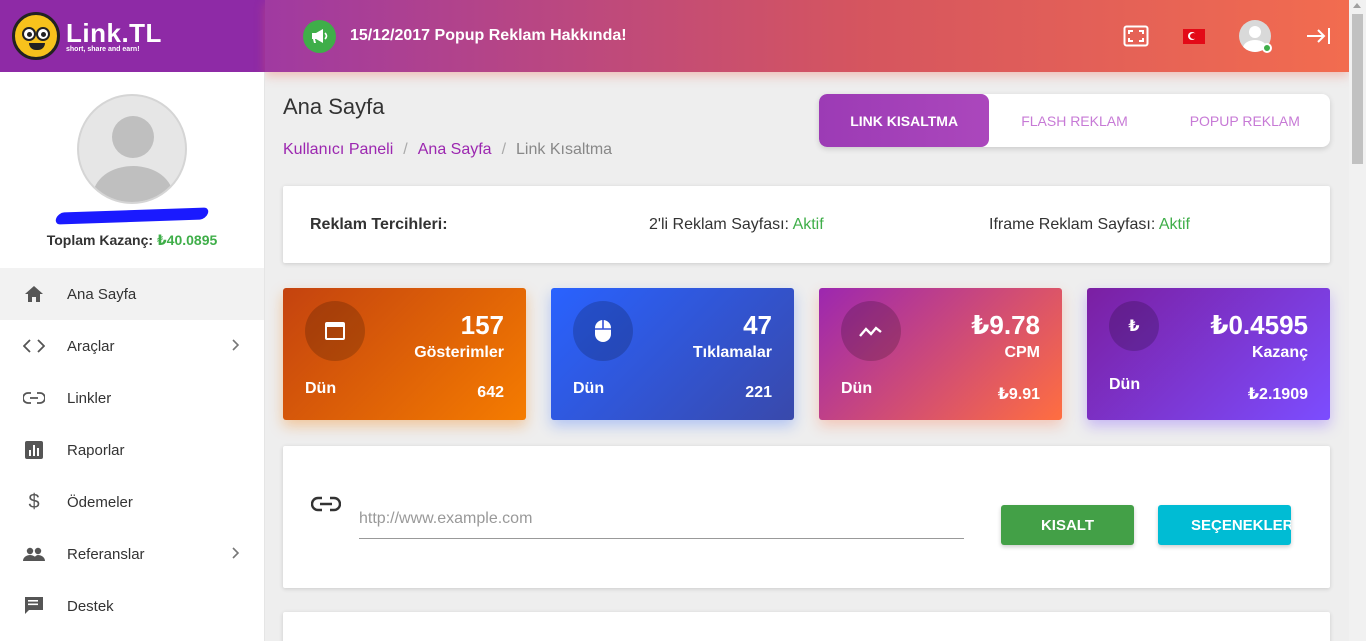  What do you see at coordinates (732, 352) in the screenshot?
I see `stat-label: Tıklamalar` at bounding box center [732, 352].